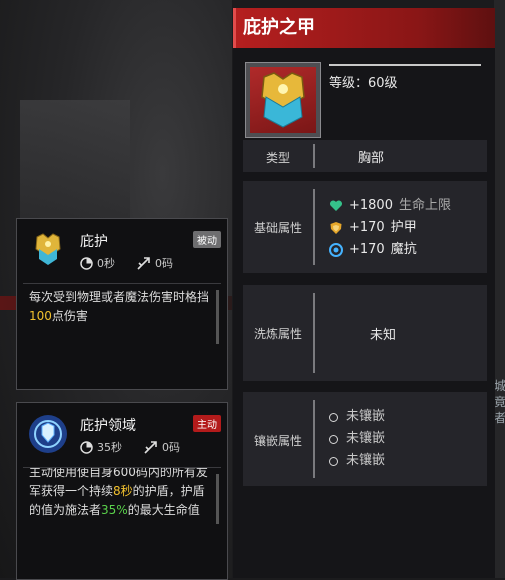  I want to click on cooldown-value: 35秒, so click(109, 447).